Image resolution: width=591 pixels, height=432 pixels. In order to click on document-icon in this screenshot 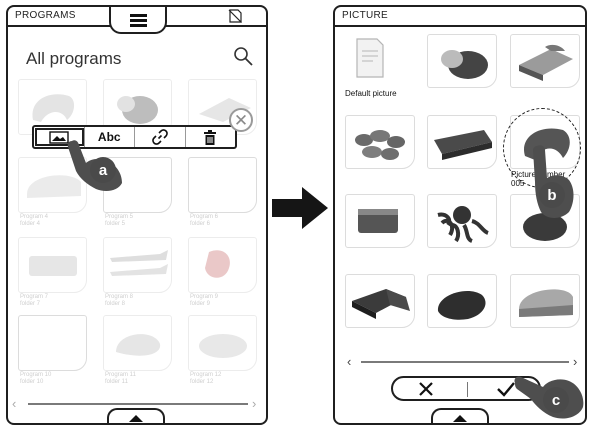, I will do `click(370, 58)`.